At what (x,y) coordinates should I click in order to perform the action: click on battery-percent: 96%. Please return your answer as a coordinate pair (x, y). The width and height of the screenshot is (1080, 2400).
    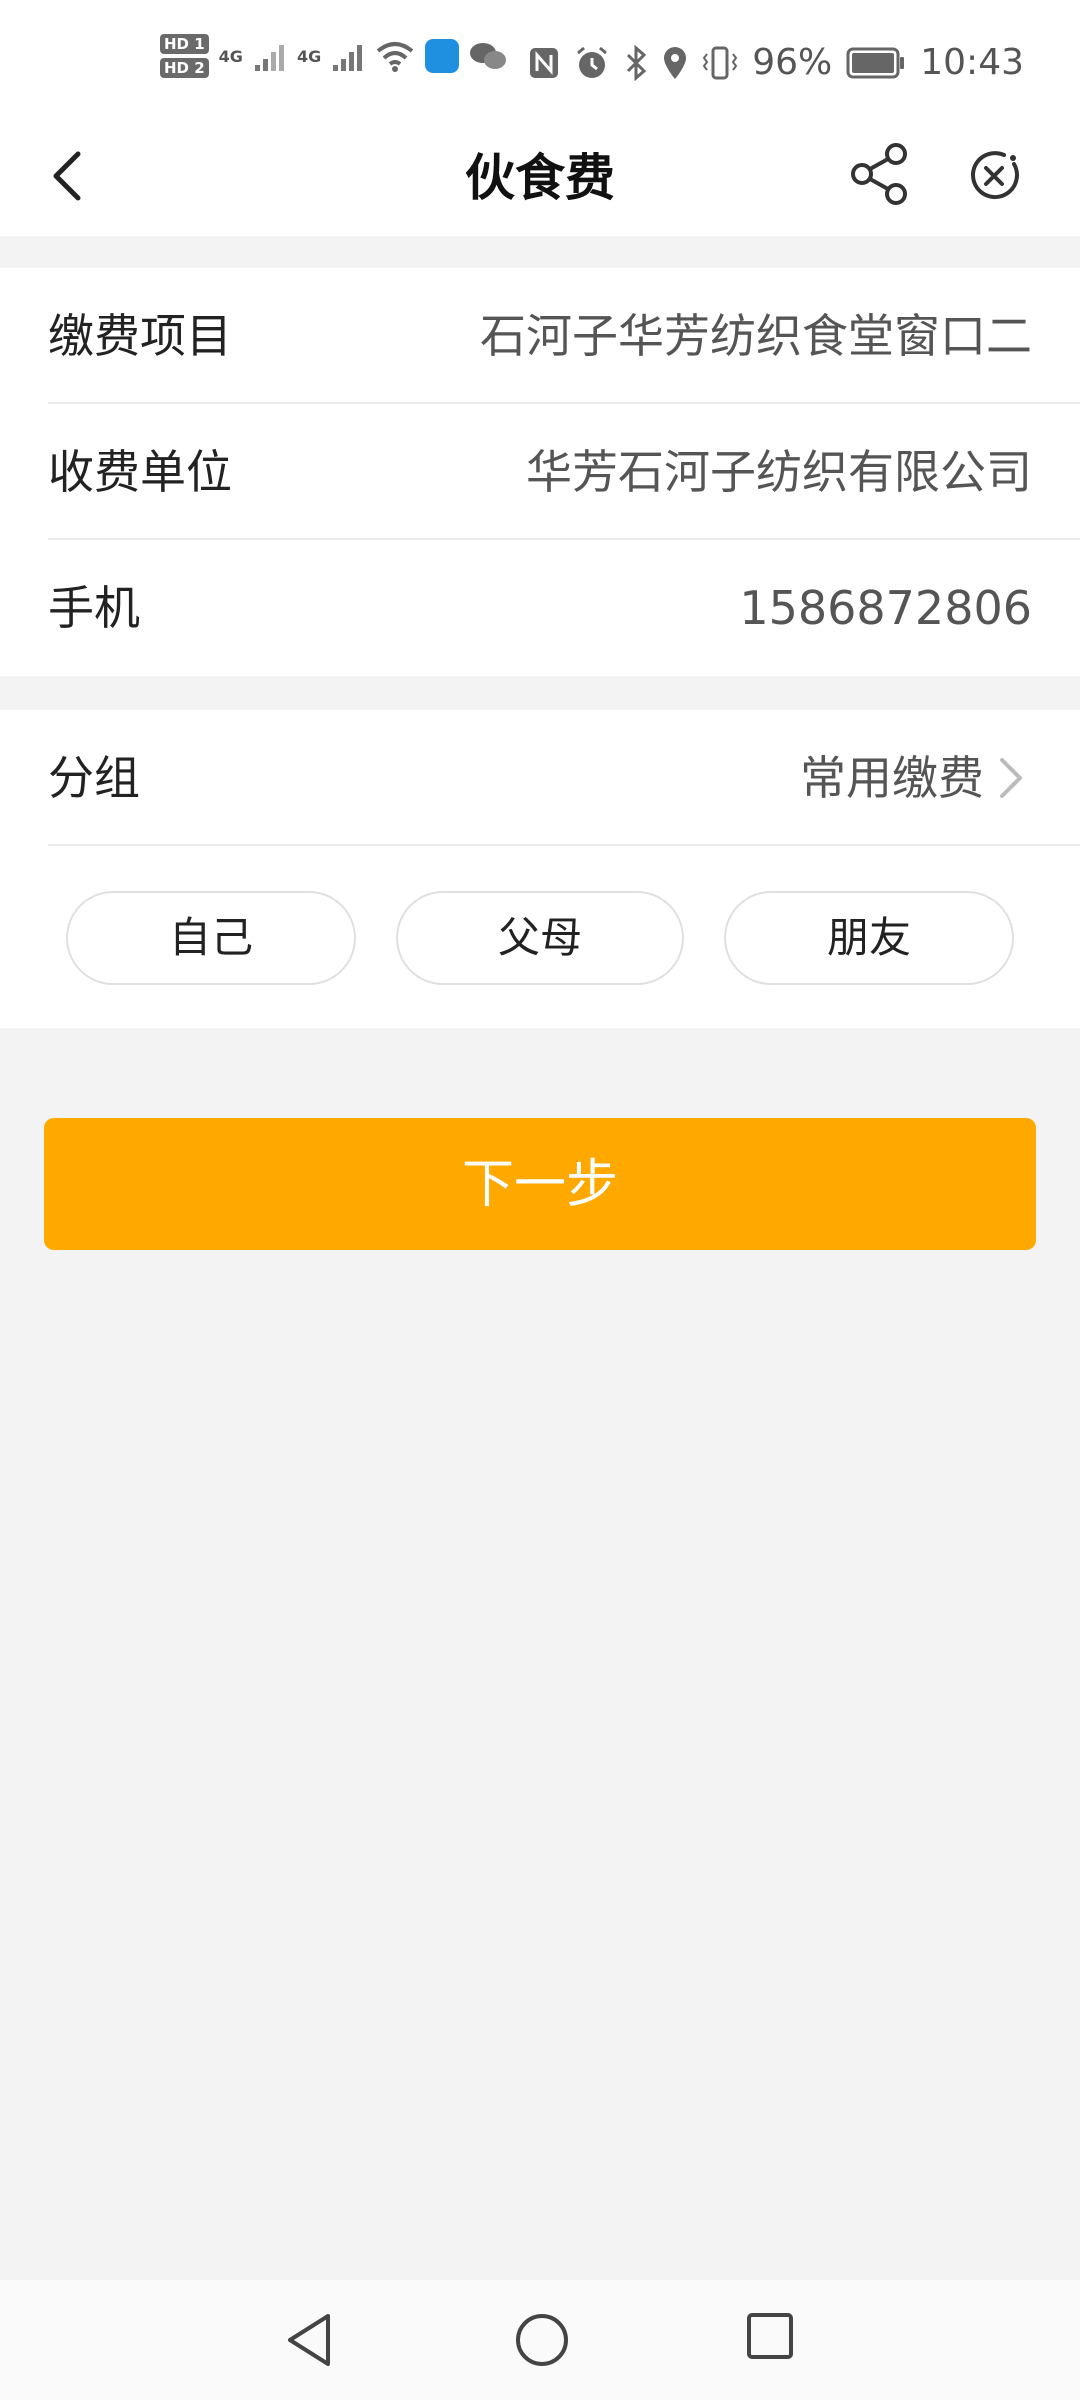
    Looking at the image, I should click on (792, 62).